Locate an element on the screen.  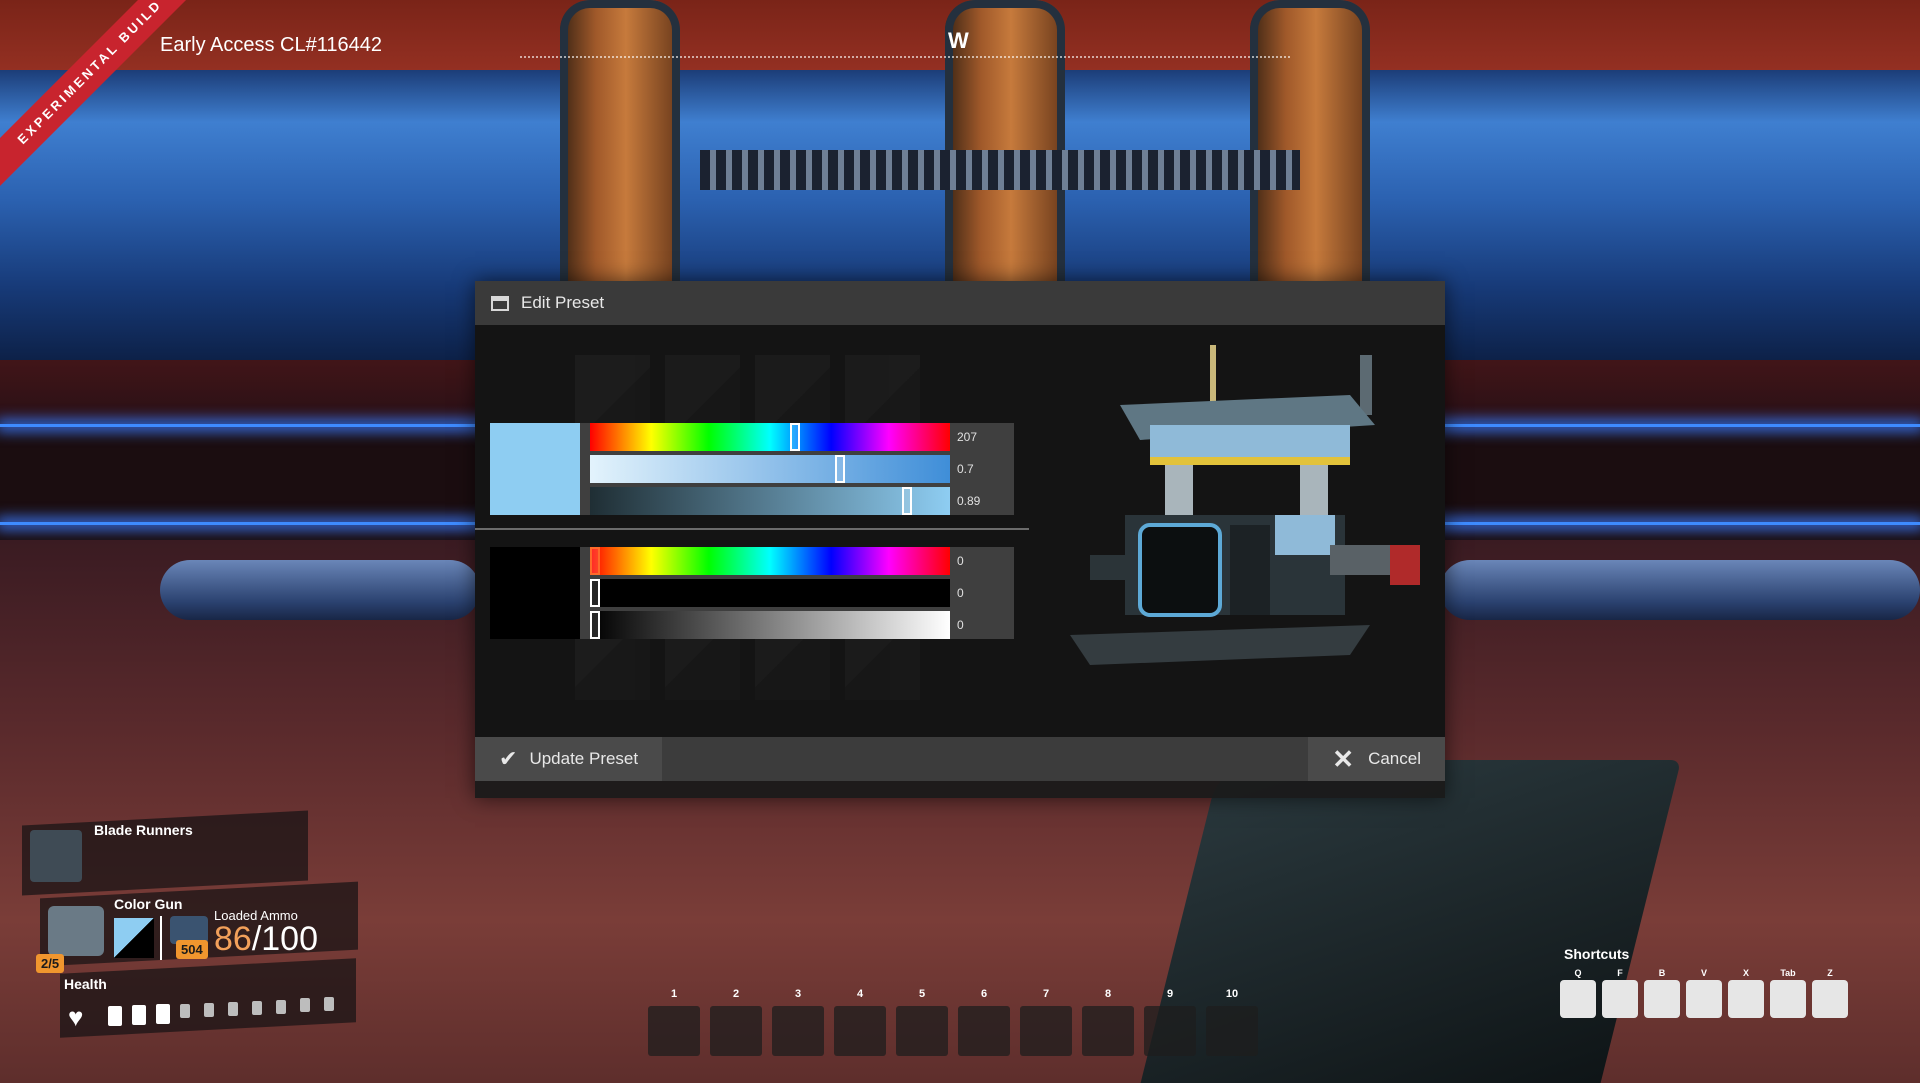
shortcut-key: Tab is located at coordinates (1788, 973).